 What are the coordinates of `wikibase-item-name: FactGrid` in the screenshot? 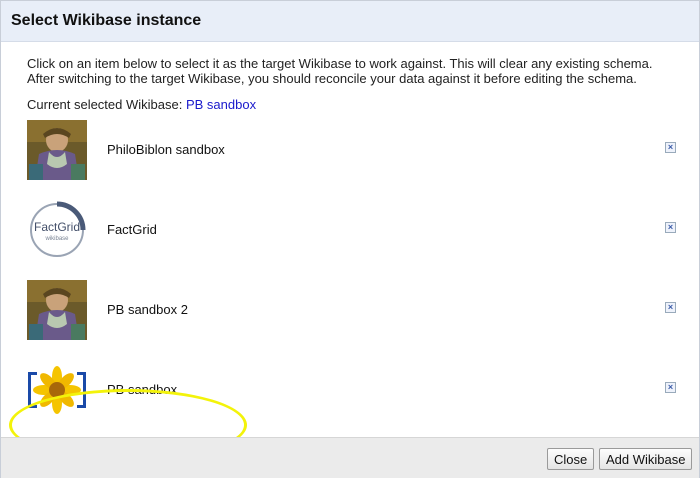 It's located at (132, 229).